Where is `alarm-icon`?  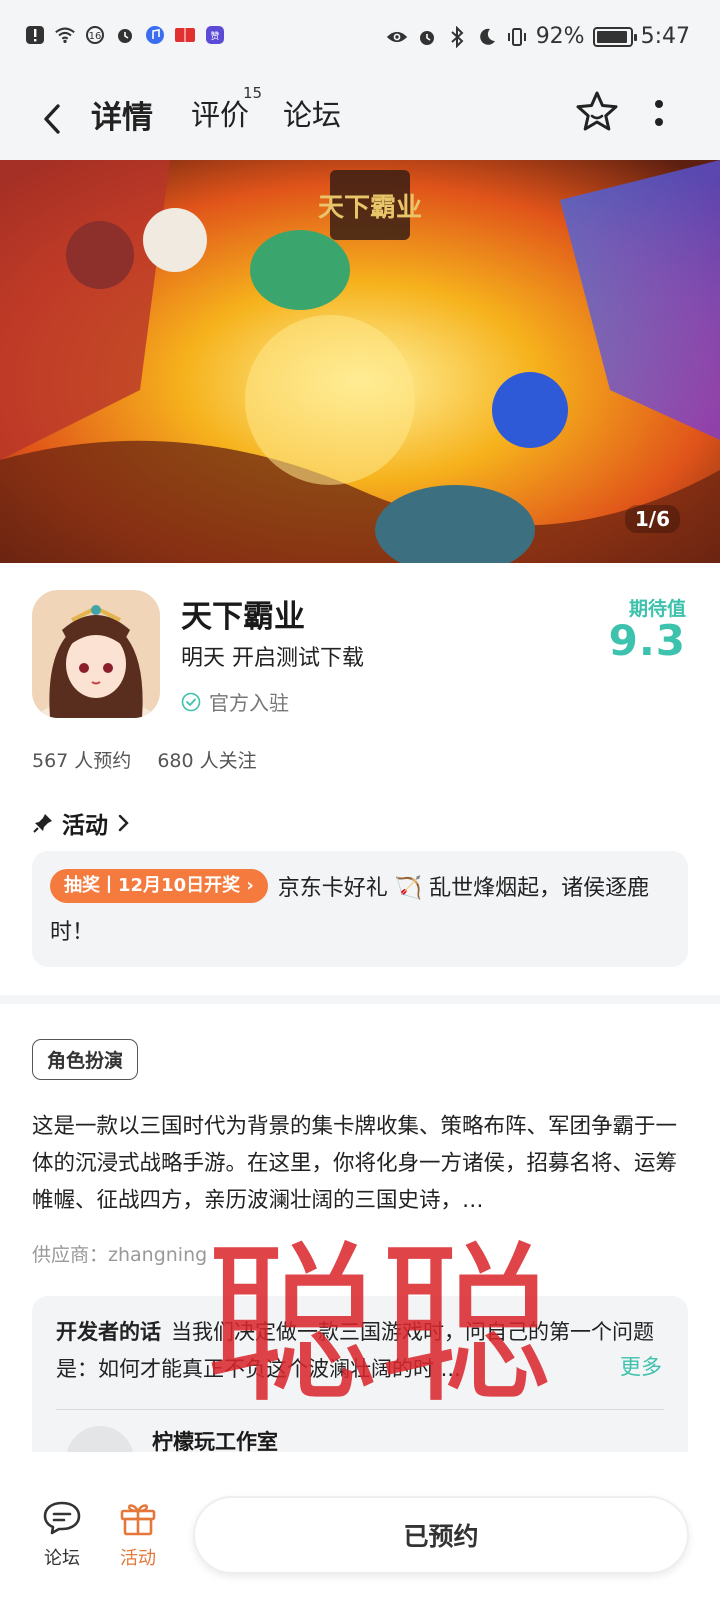 alarm-icon is located at coordinates (125, 35).